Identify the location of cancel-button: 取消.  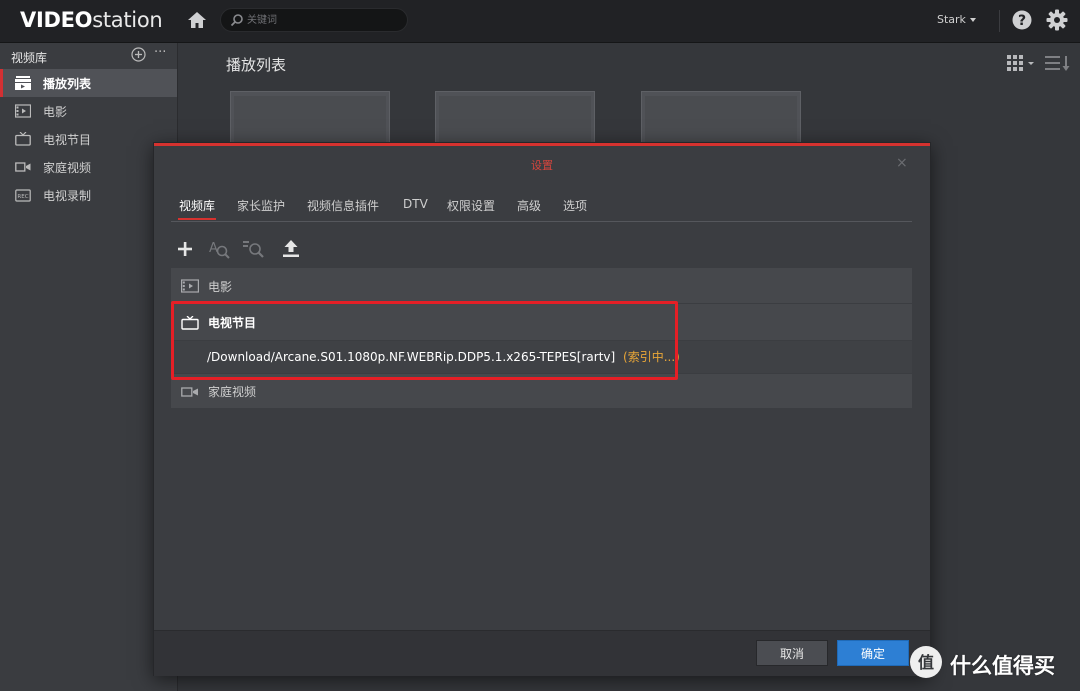
(792, 653).